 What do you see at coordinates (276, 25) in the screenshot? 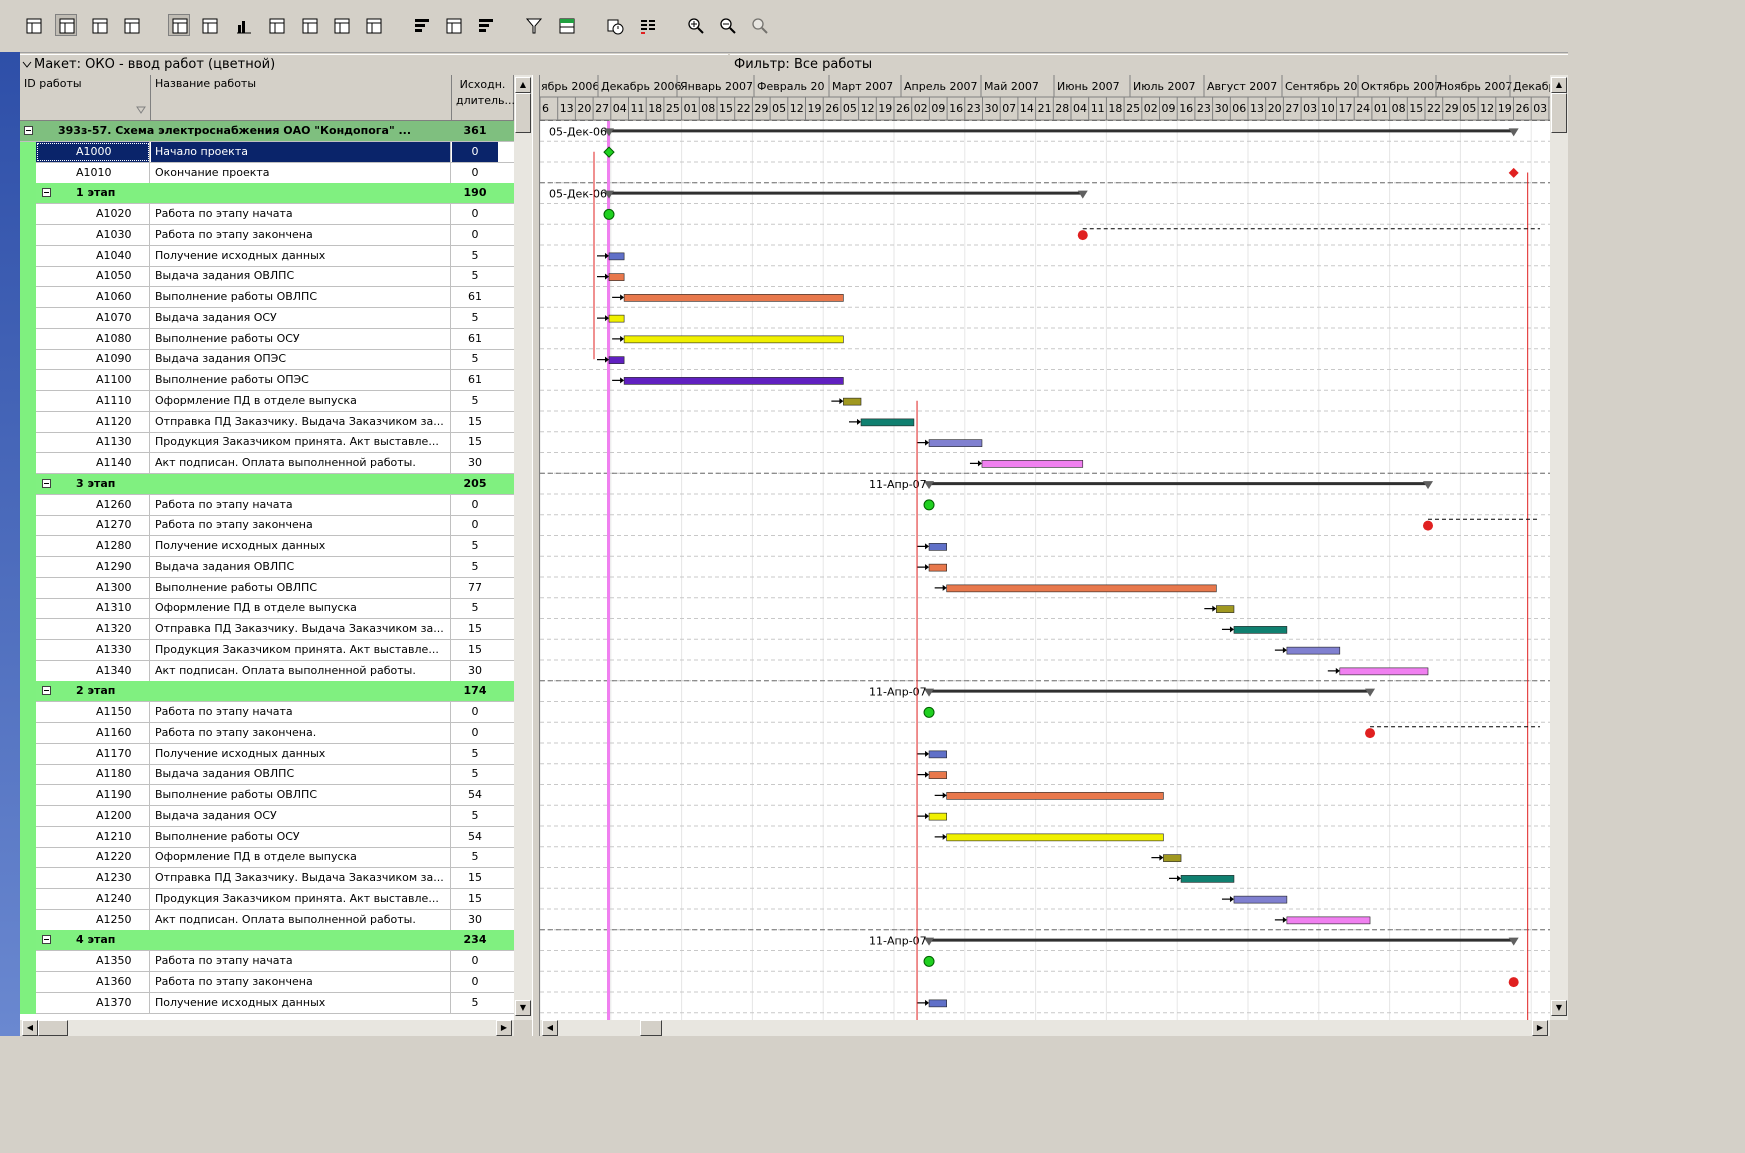
I see `resource-profile-button` at bounding box center [276, 25].